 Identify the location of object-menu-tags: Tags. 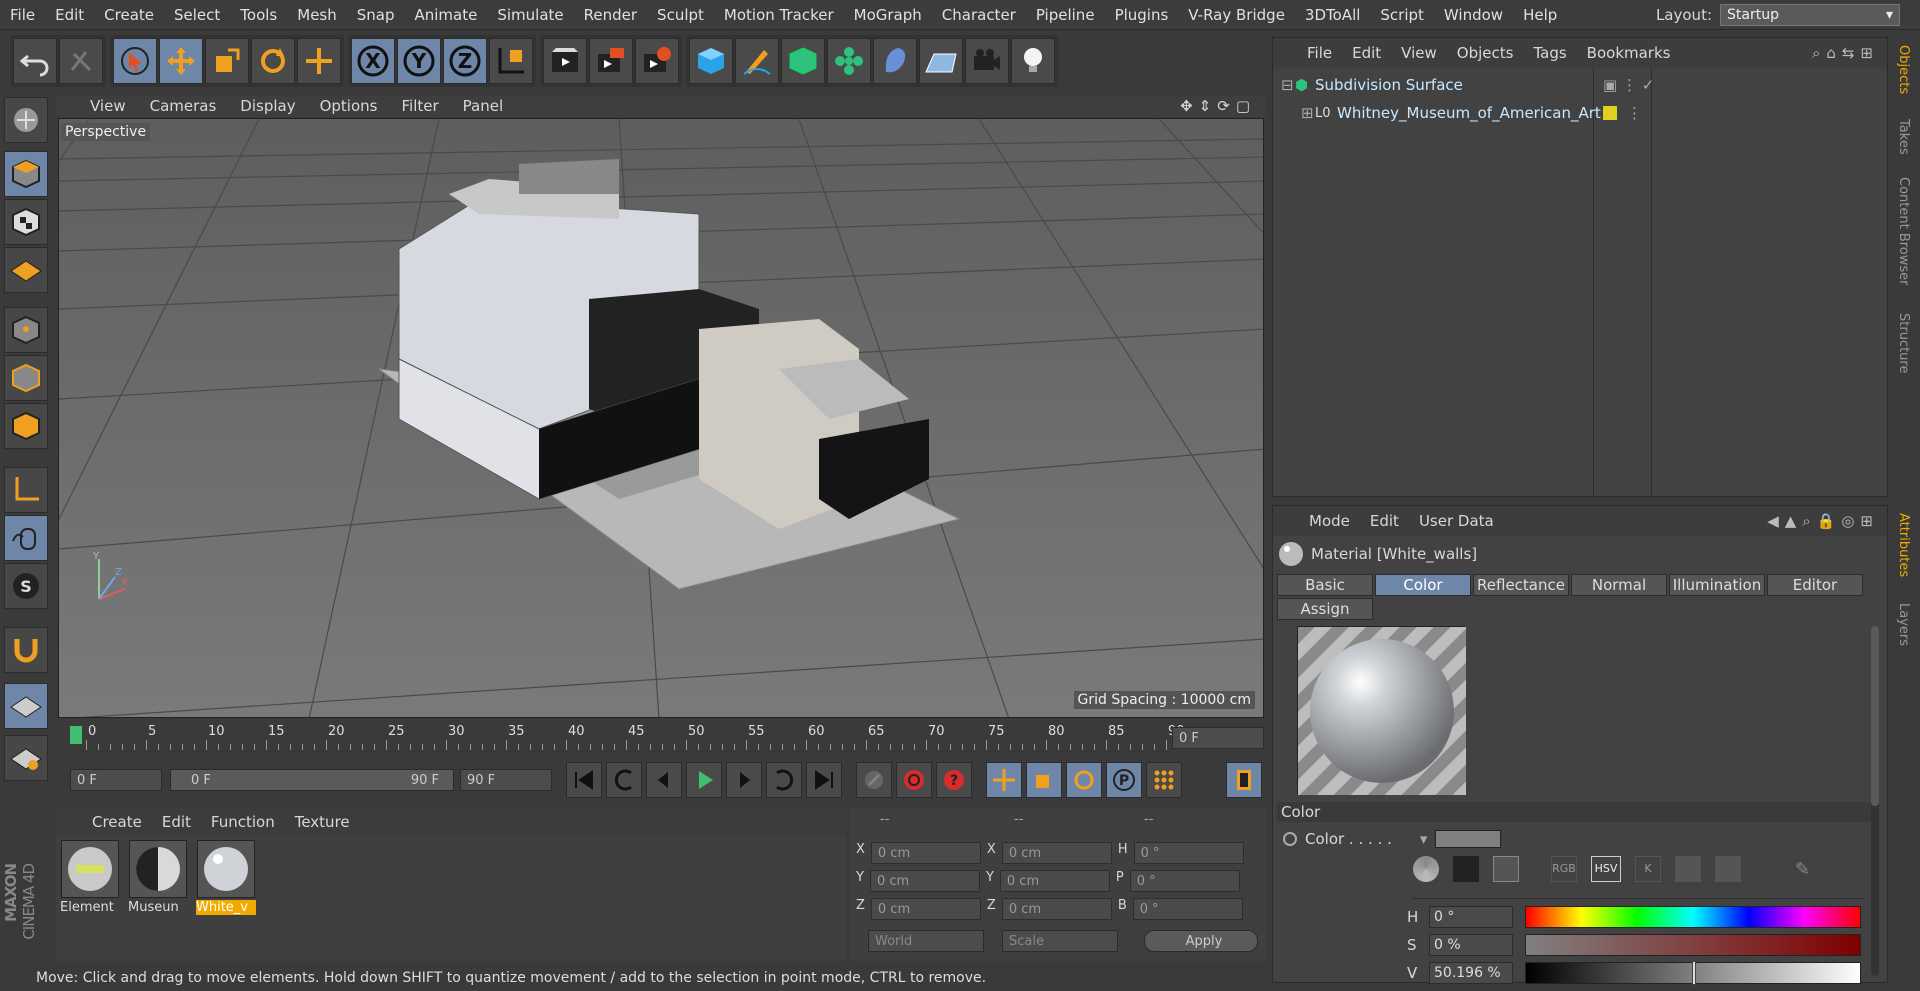
(1549, 53).